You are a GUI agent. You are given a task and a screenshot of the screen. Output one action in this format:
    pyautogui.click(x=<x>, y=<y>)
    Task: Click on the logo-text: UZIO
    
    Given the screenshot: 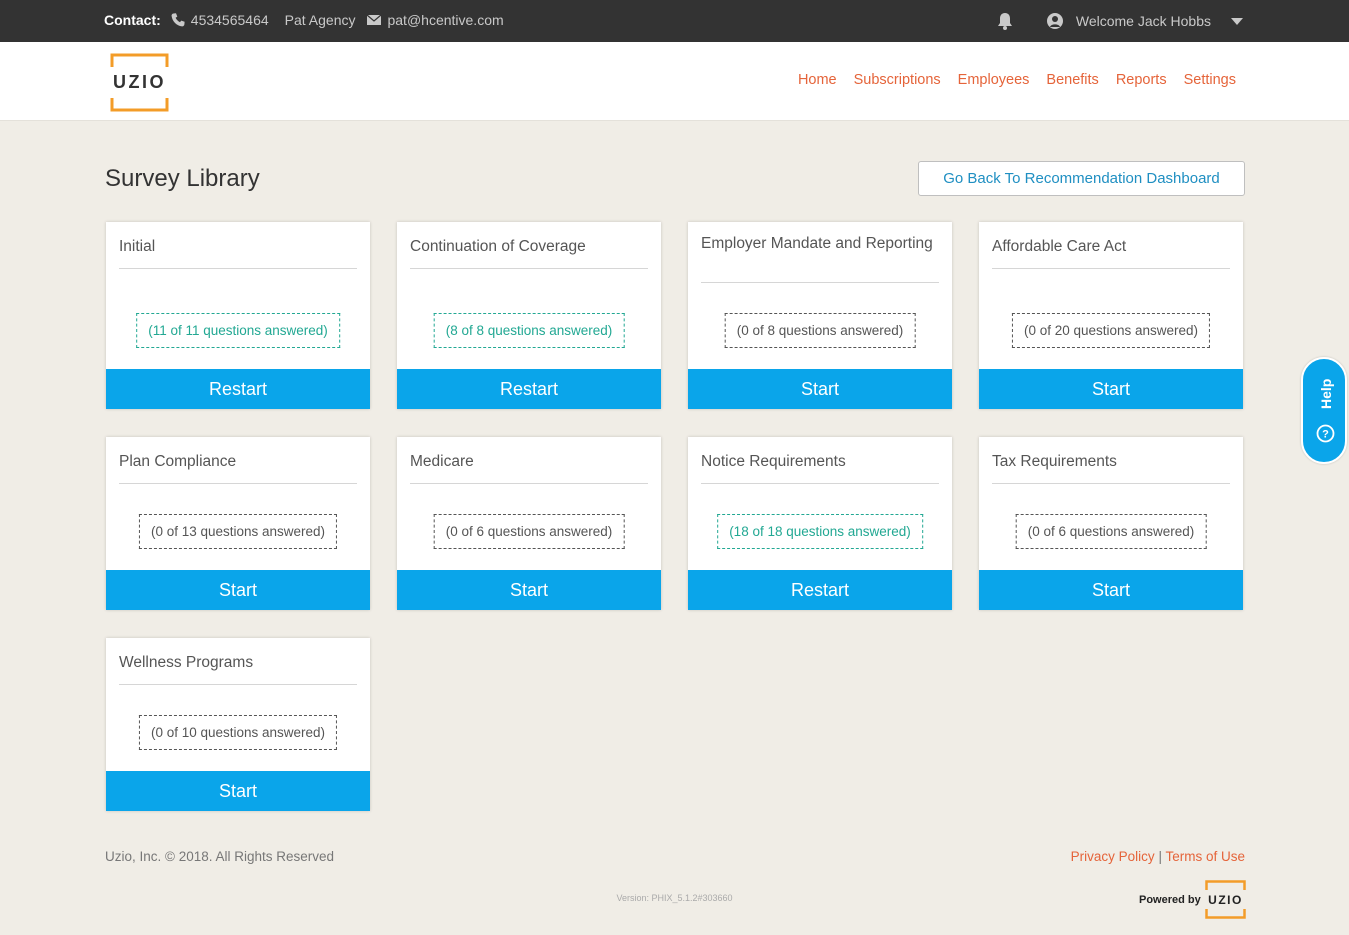 What is the action you would take?
    pyautogui.click(x=139, y=82)
    